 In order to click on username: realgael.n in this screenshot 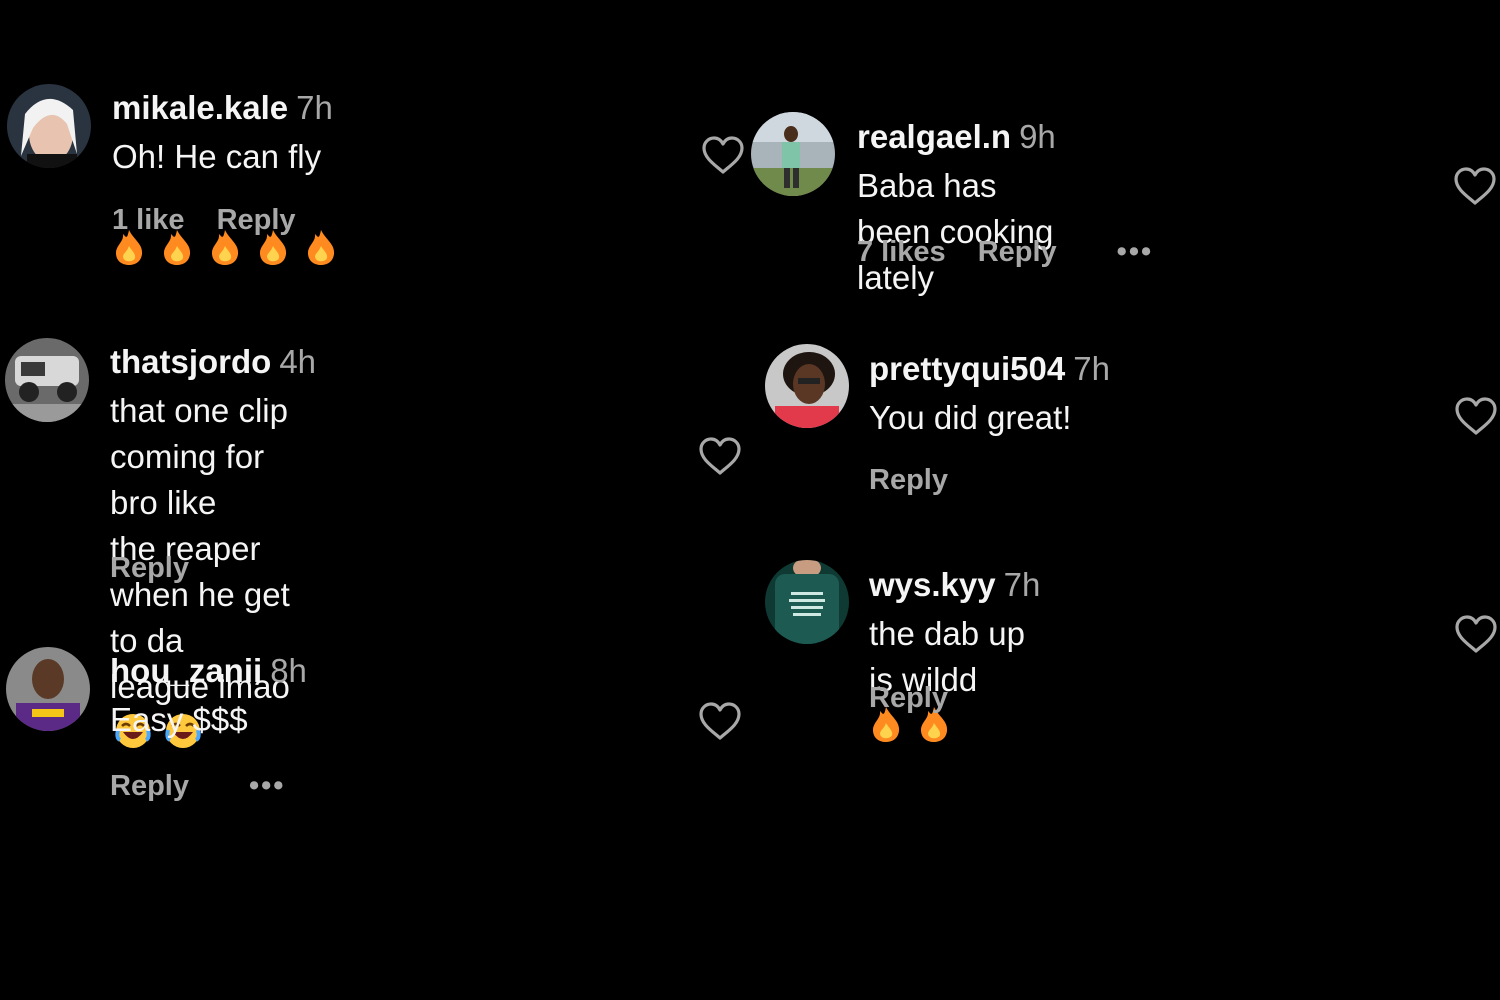, I will do `click(934, 136)`.